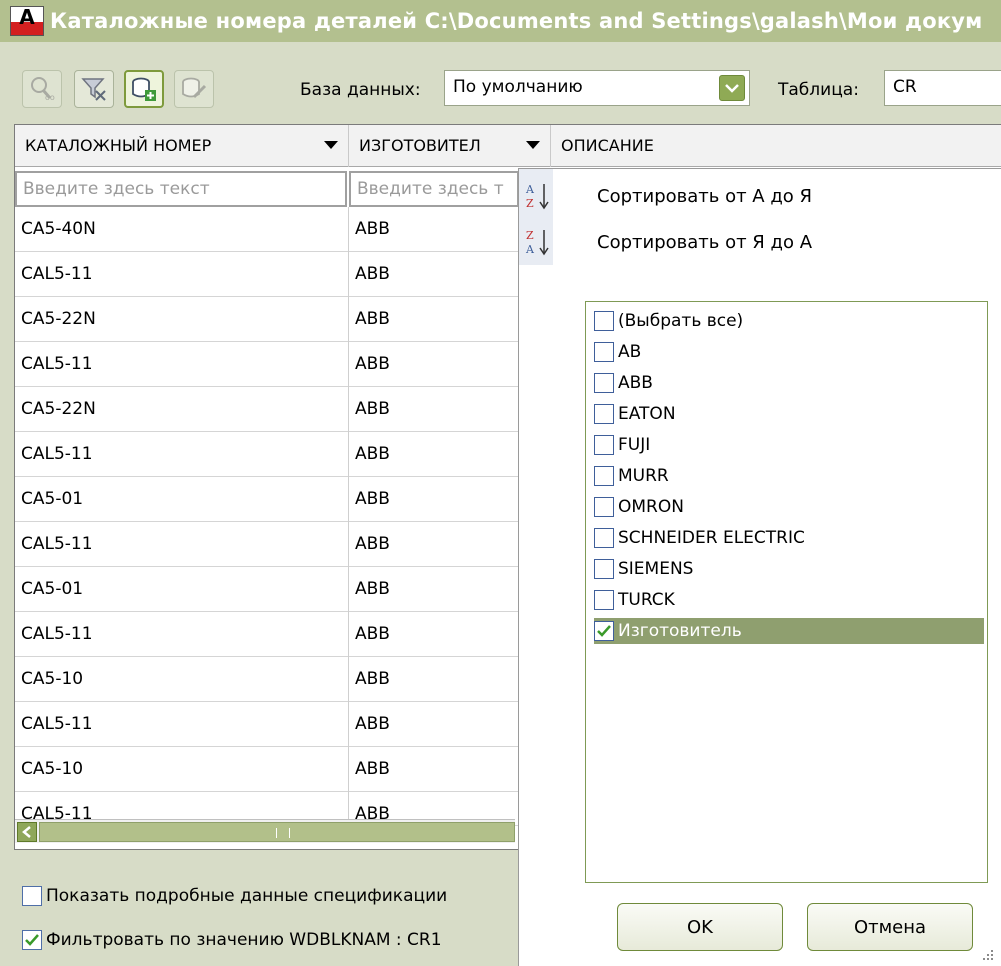  I want to click on filter-item-abb: ABB, so click(789, 383).